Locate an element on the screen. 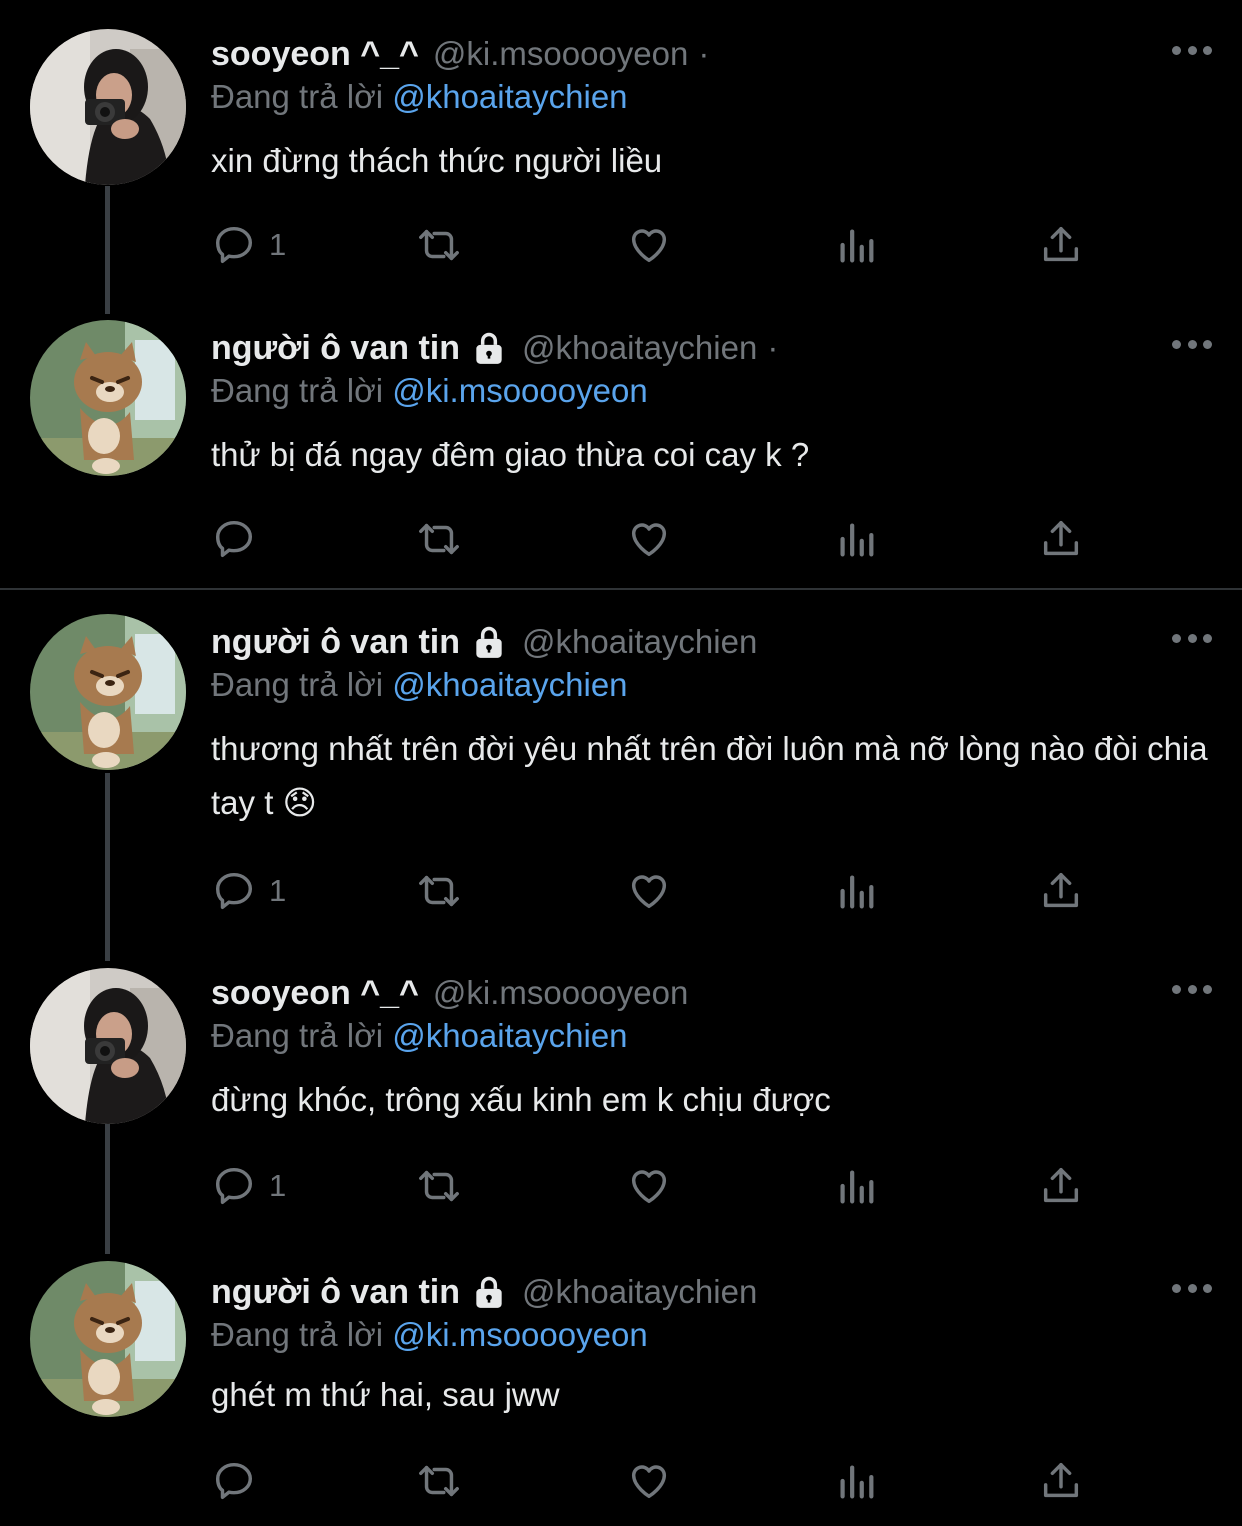 The image size is (1242, 1526). lock-icon is located at coordinates (489, 642).